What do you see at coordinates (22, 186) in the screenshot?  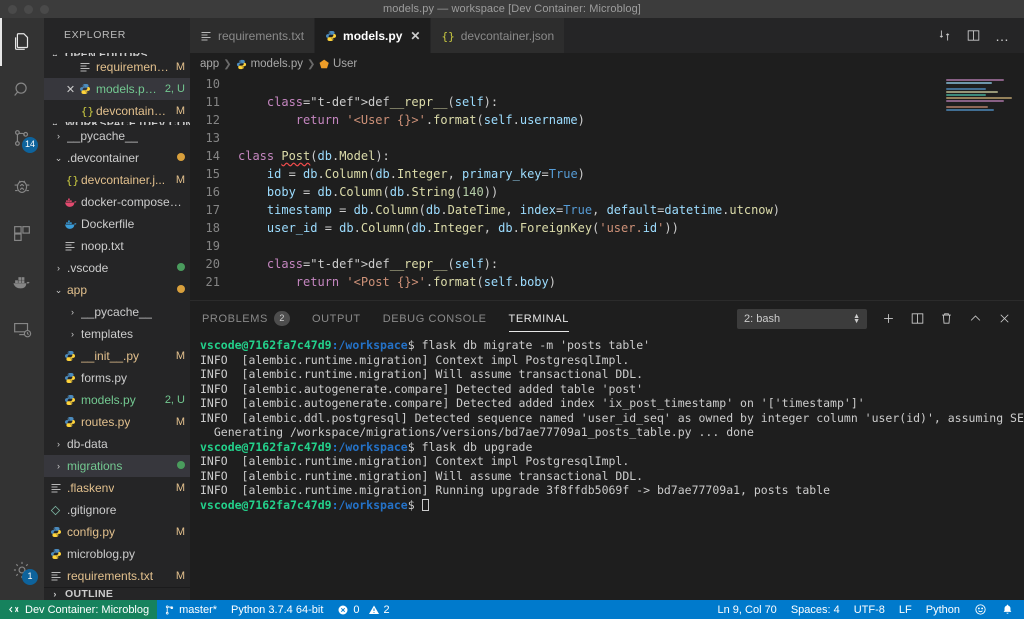 I see `activity-item-run-and-debug` at bounding box center [22, 186].